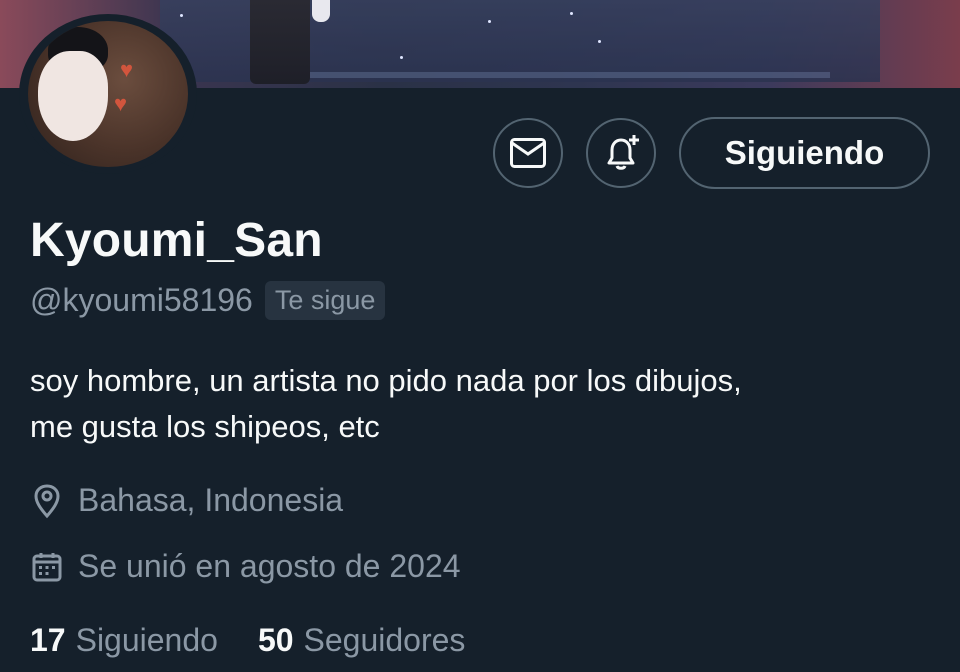  What do you see at coordinates (804, 153) in the screenshot?
I see `following-button: Siguiendo` at bounding box center [804, 153].